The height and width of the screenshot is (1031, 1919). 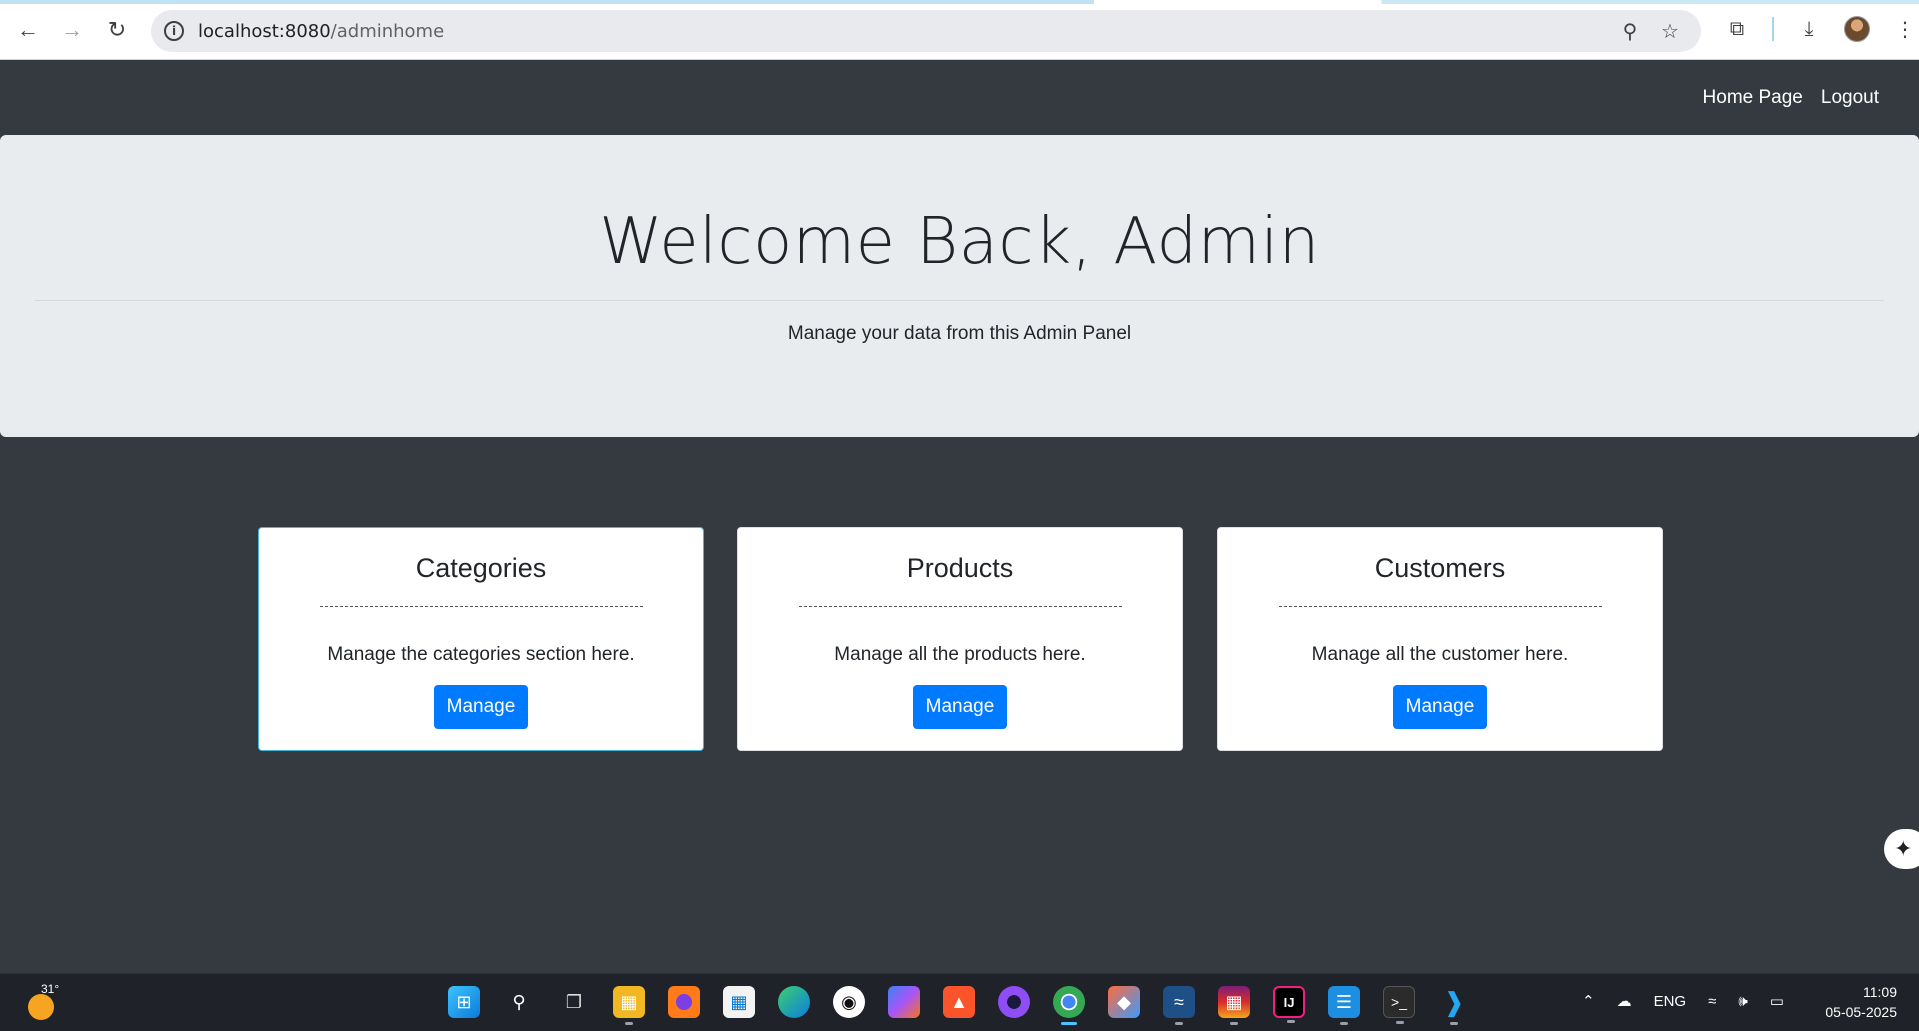 I want to click on nav-link-logout: Logout, so click(x=1850, y=98).